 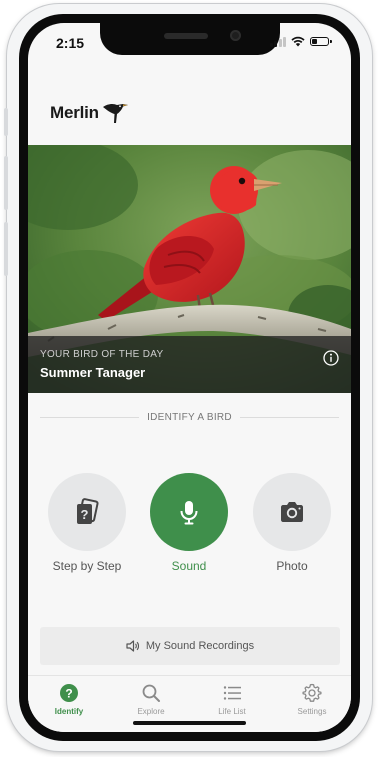 I want to click on identify-options: ? Step by Step Sound Photo, so click(x=189, y=528).